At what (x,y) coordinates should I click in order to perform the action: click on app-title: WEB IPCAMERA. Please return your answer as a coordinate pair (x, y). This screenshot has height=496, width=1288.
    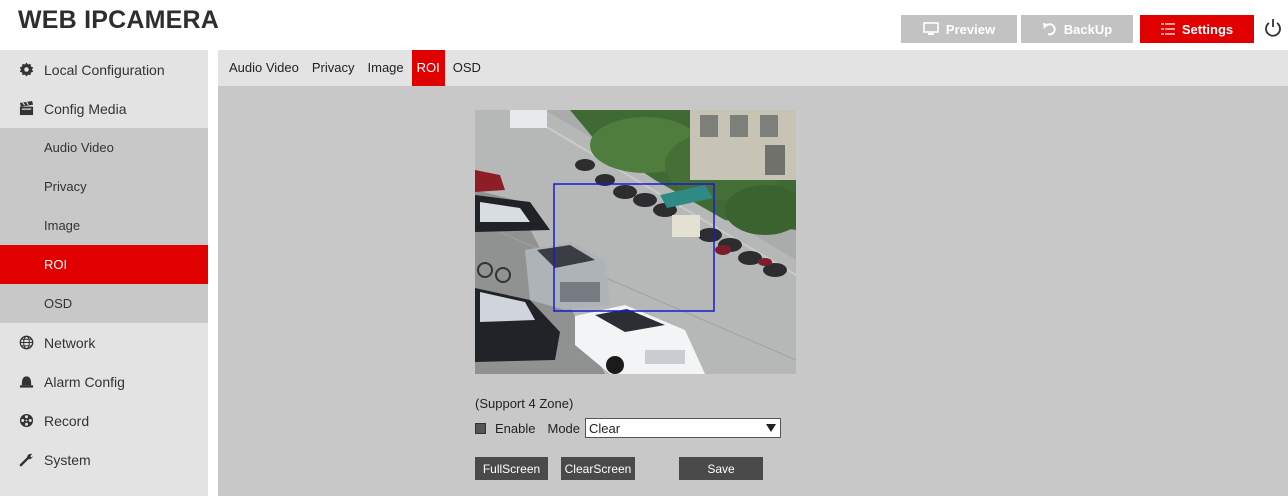
    Looking at the image, I should click on (119, 20).